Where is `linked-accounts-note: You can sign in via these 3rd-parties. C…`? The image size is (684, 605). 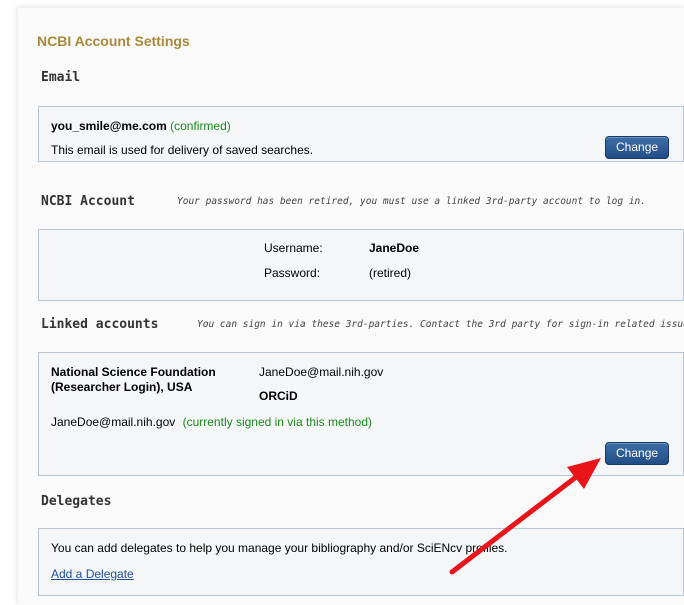
linked-accounts-note: You can sign in via these 3rd-parties. C… is located at coordinates (440, 324).